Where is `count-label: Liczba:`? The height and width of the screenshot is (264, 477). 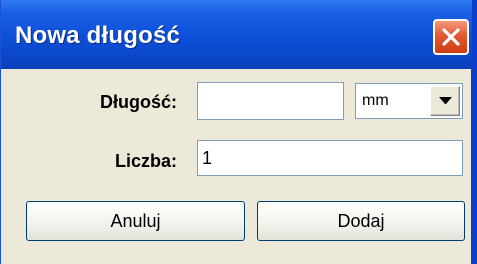
count-label: Liczba: is located at coordinates (145, 161).